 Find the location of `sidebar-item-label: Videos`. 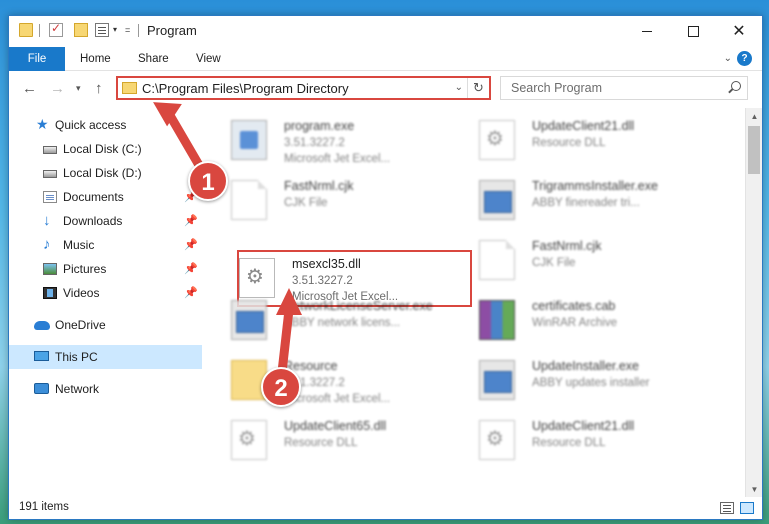

sidebar-item-label: Videos is located at coordinates (81, 293).